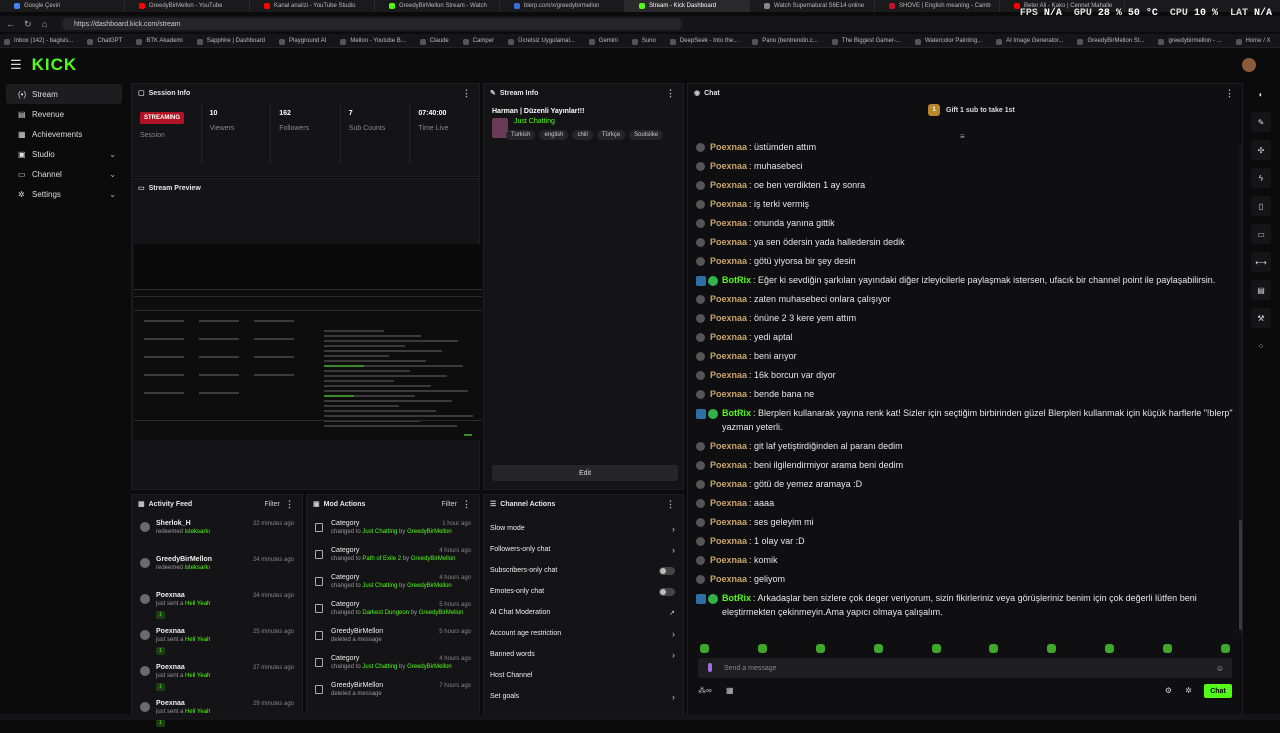  Describe the element at coordinates (554, 135) in the screenshot. I see `stream-tag: english` at that location.